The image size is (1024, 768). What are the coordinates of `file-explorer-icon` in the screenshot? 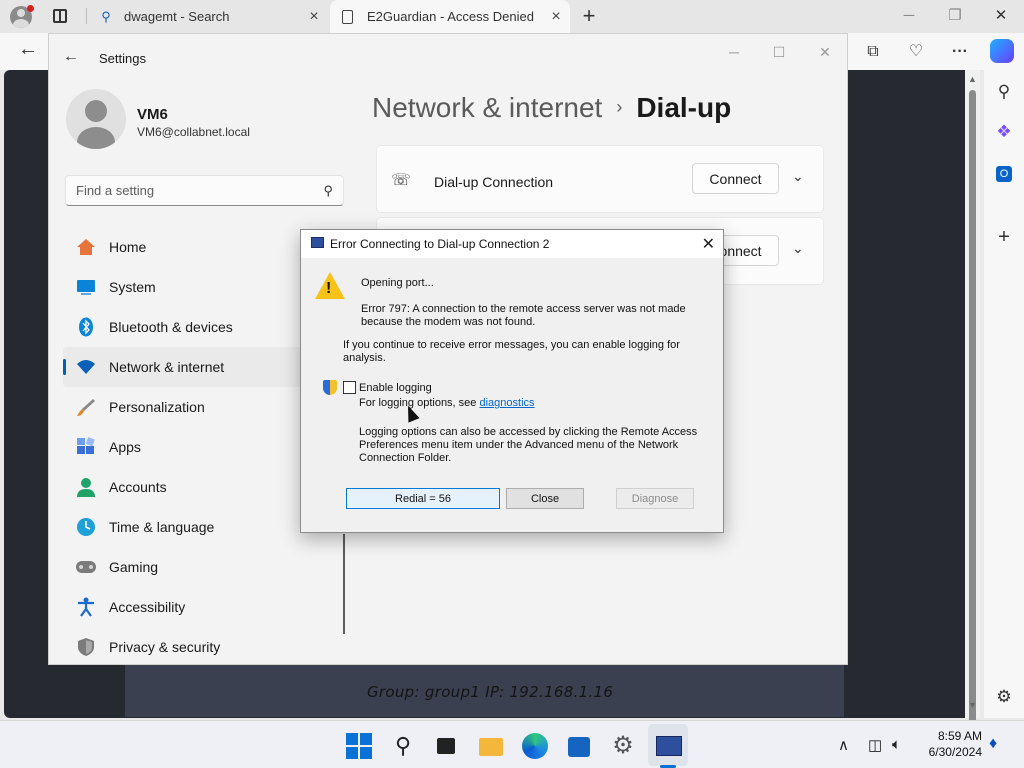 It's located at (491, 746).